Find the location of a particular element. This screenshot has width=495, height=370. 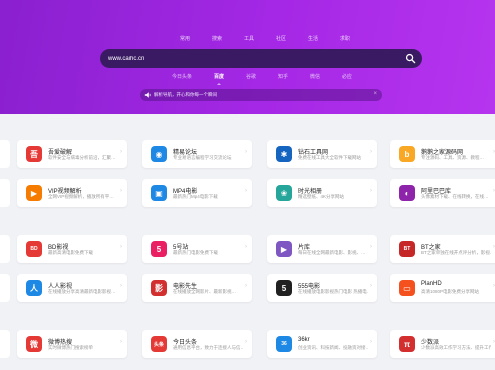

site-card: 吾吾爱破解 软件安全与病毒分析前沿，汇聚… › is located at coordinates (72, 154).